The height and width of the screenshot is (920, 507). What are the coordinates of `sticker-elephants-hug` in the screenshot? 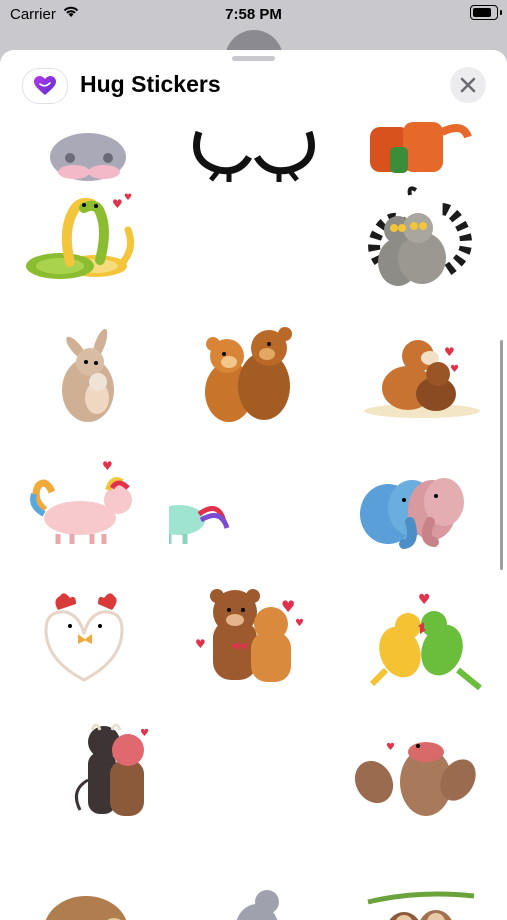 It's located at (422, 495).